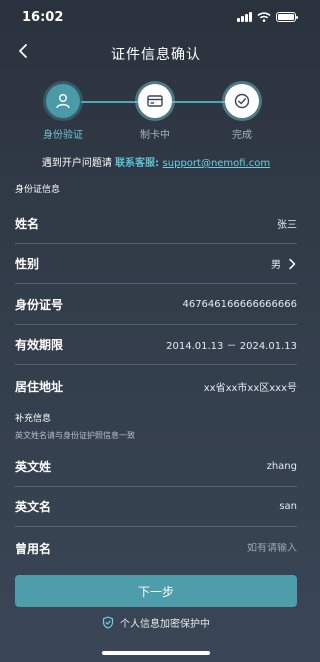  Describe the element at coordinates (63, 135) in the screenshot. I see `step-label: 身份验证` at that location.